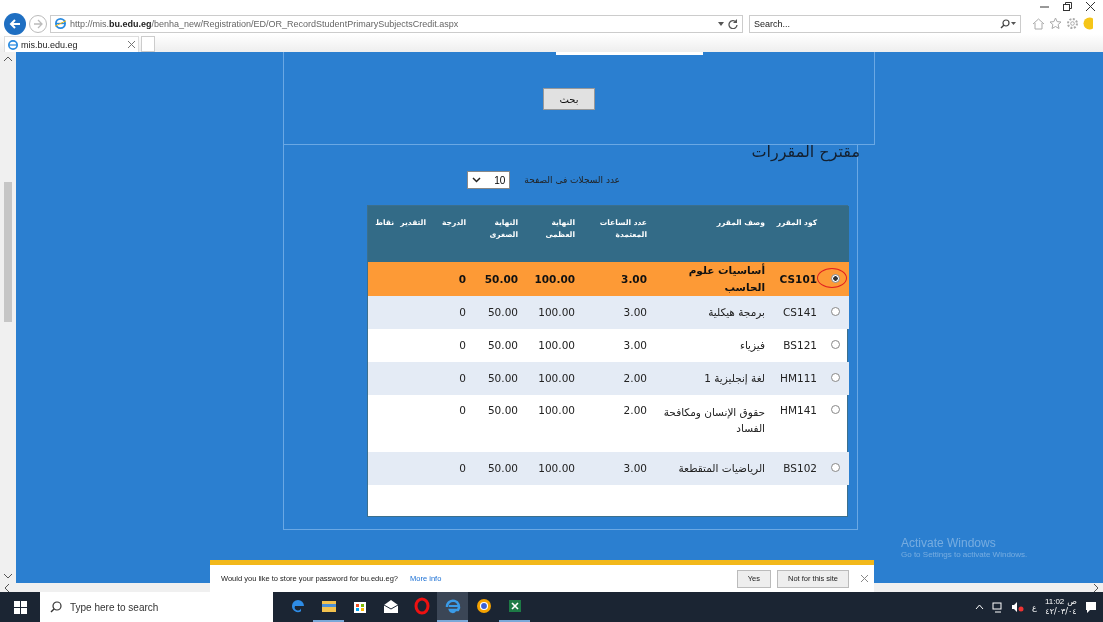 This screenshot has height=622, width=1103. I want to click on chevron-down-icon, so click(477, 180).